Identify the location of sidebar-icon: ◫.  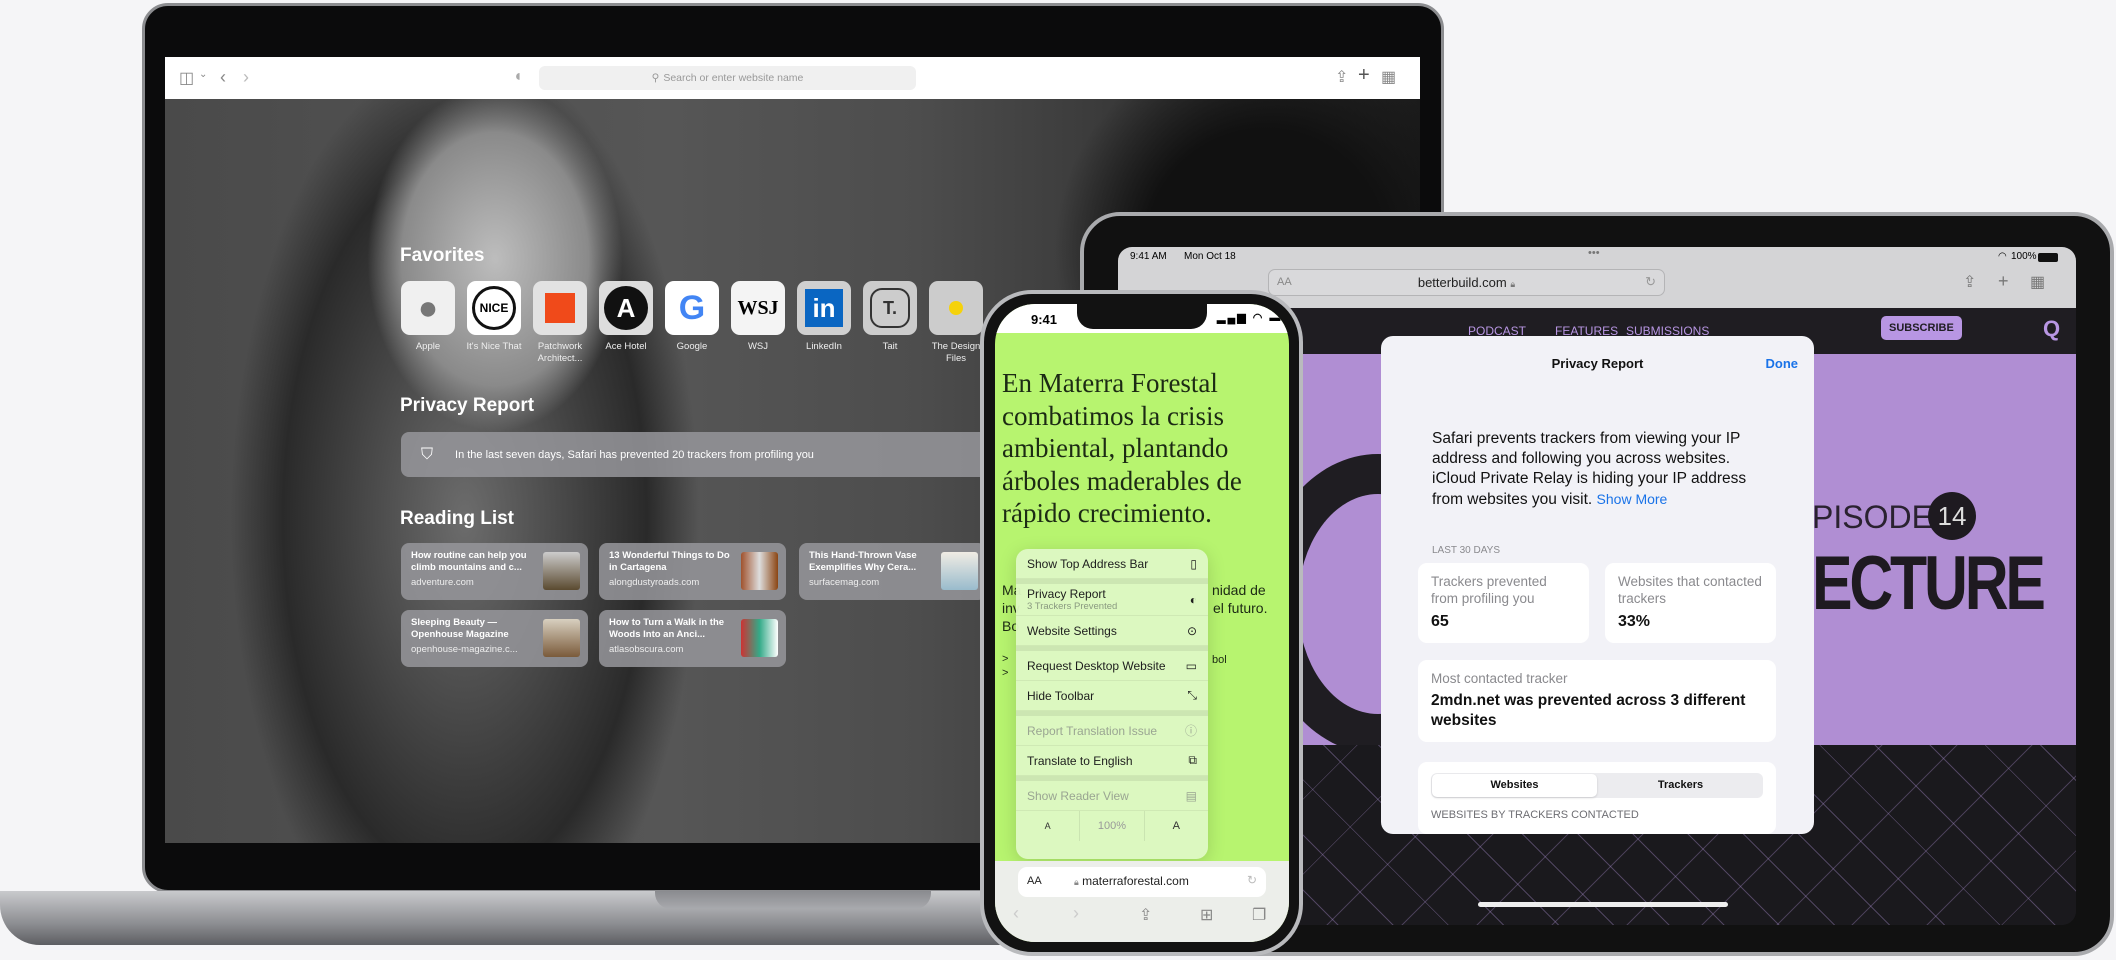
(186, 78).